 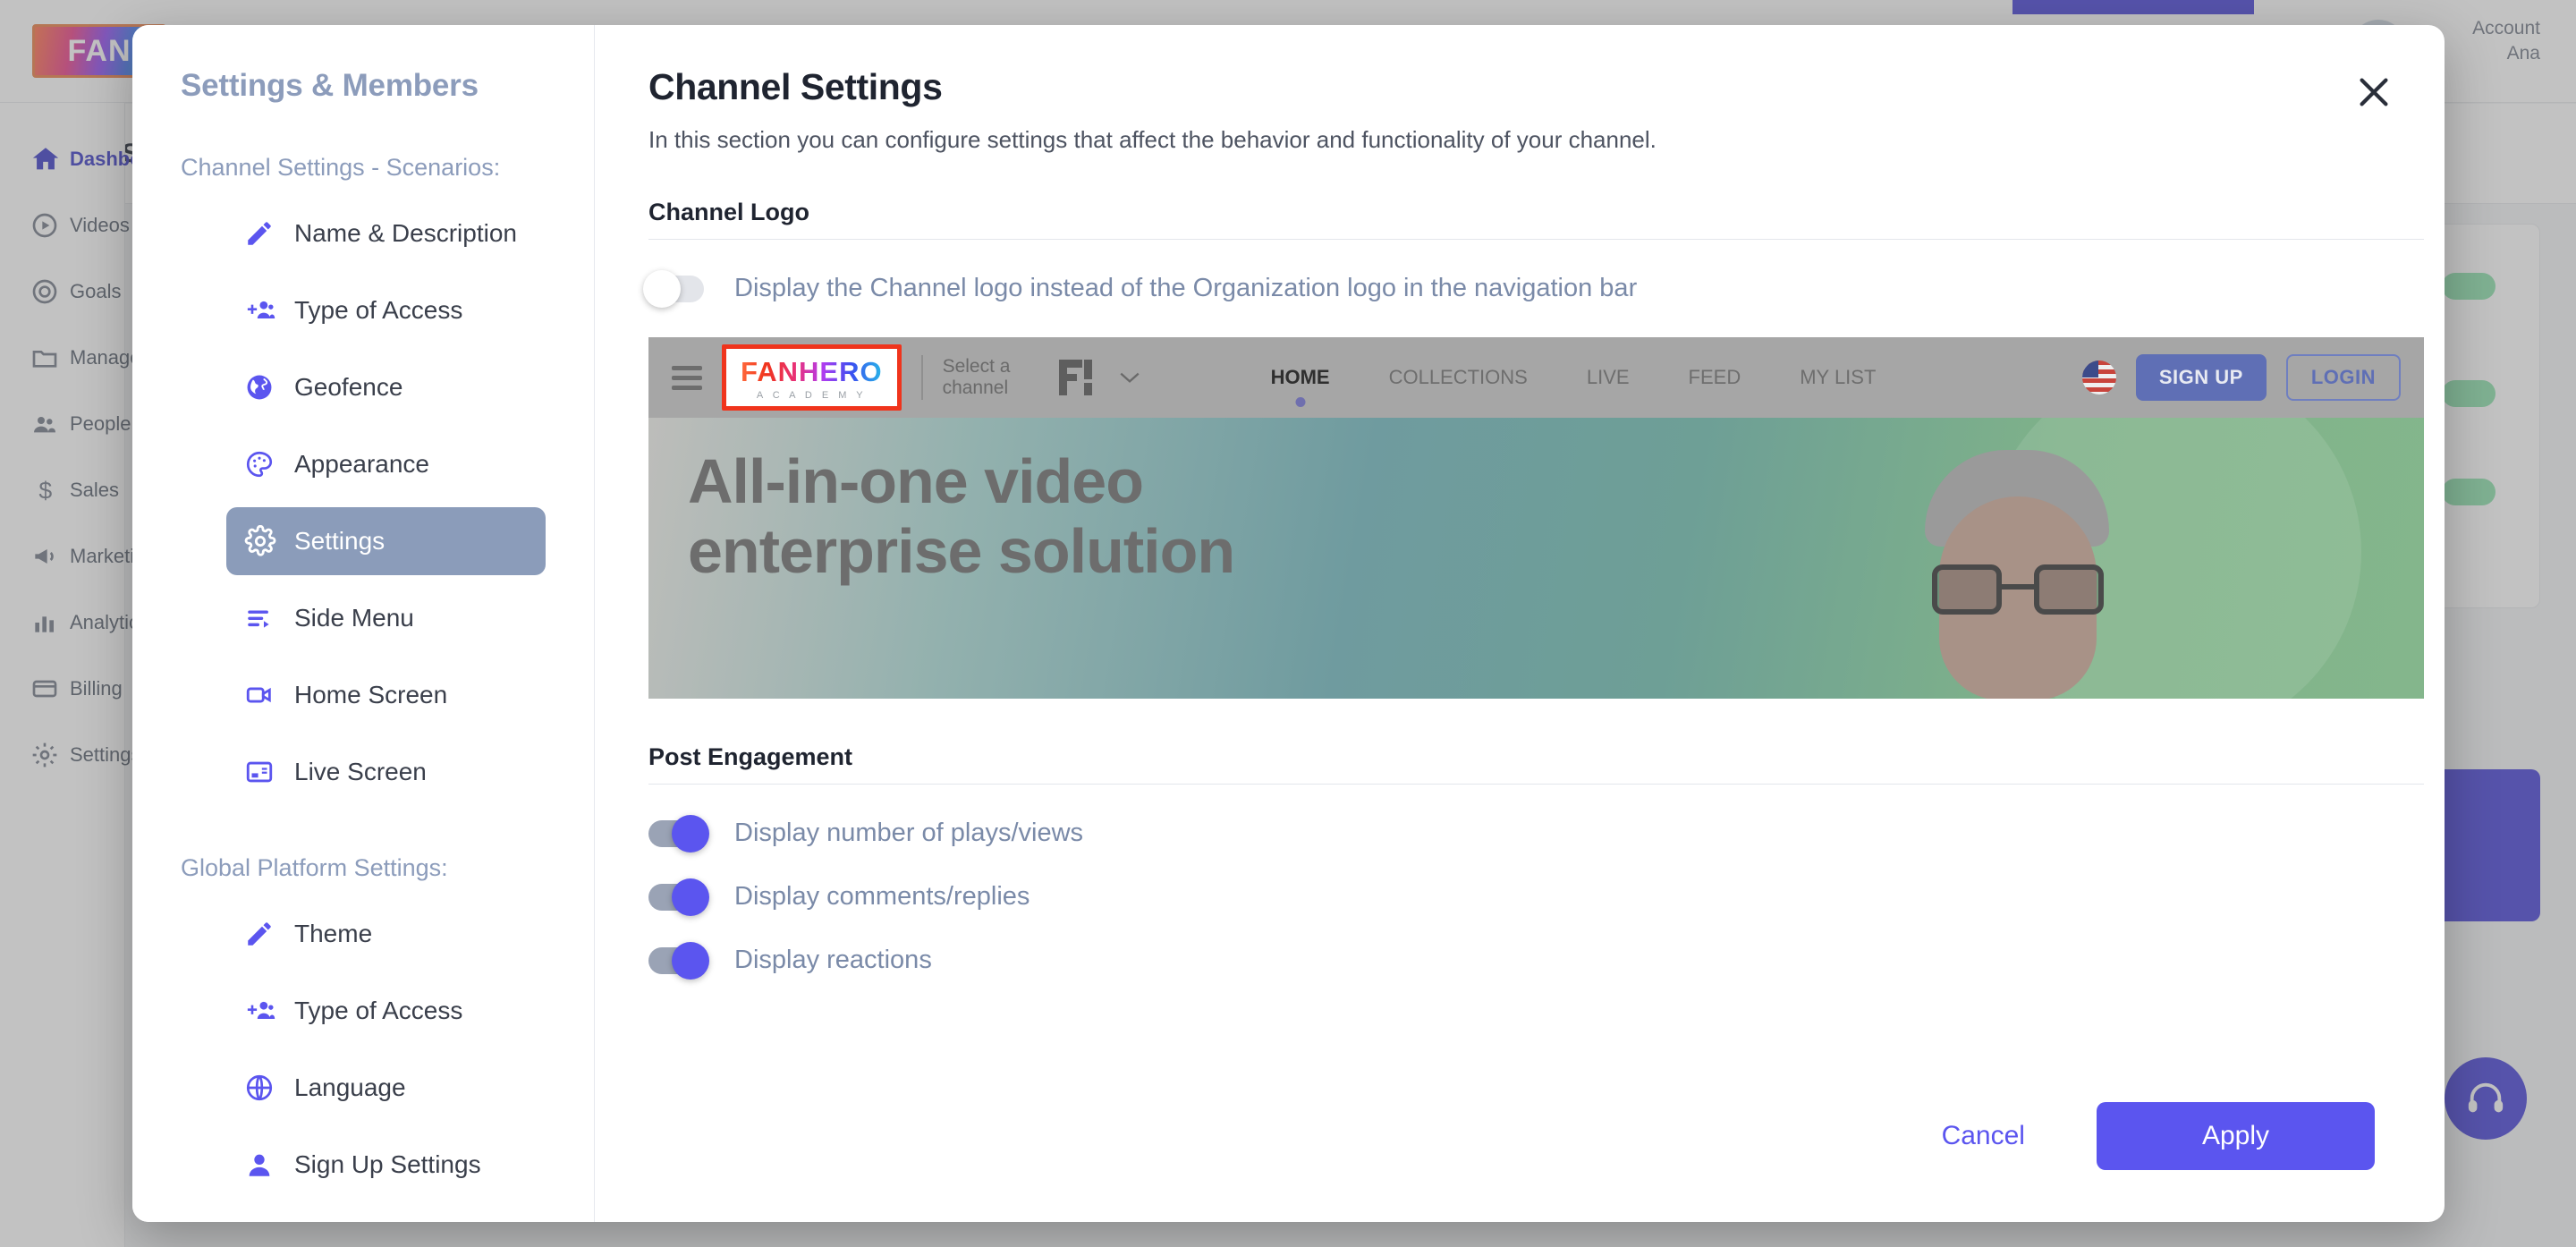 I want to click on sidebar-item-label: Geofence, so click(x=348, y=387).